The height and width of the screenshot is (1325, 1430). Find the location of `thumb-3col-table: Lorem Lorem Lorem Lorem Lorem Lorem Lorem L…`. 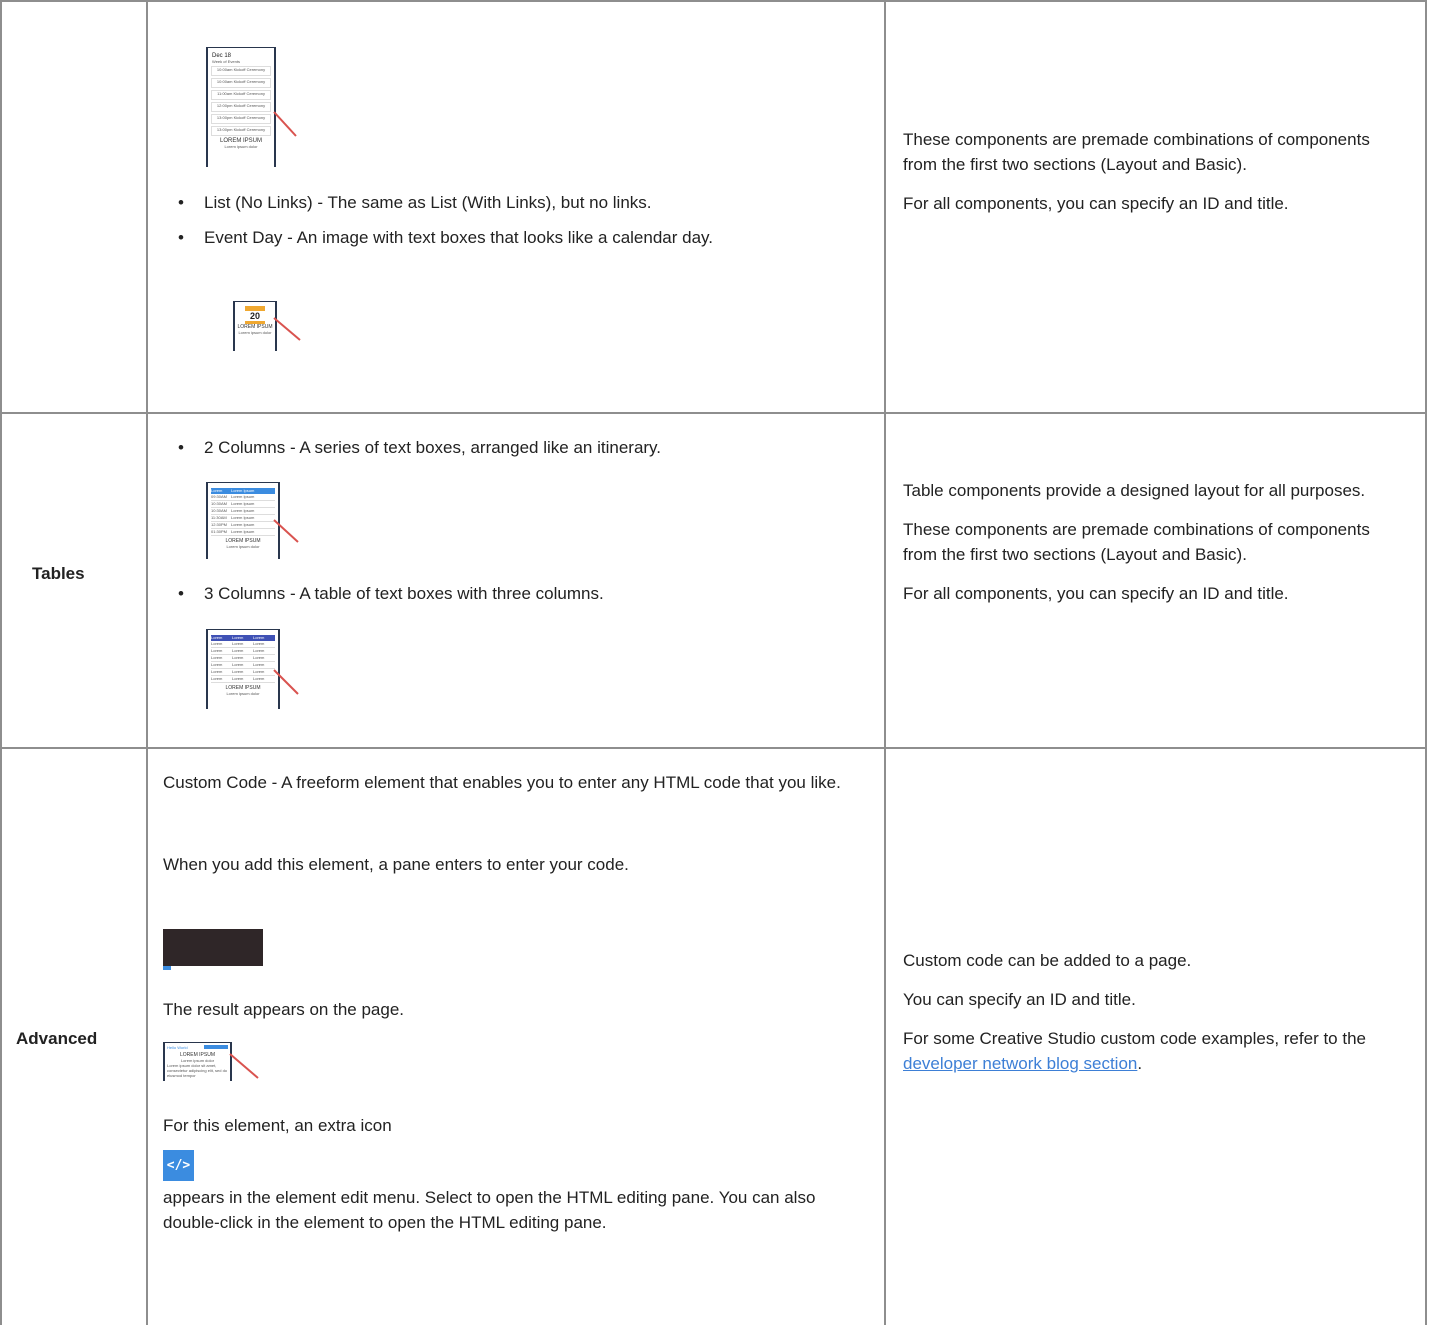

thumb-3col-table: Lorem Lorem Lorem Lorem Lorem Lorem Lorem L… is located at coordinates (243, 659).